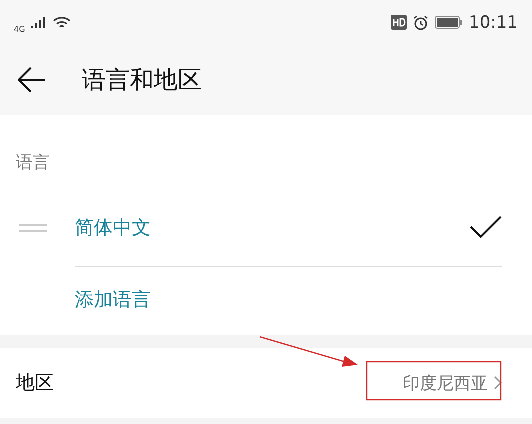 The image size is (532, 424). What do you see at coordinates (272, 228) in the screenshot?
I see `language-item: 简体中文` at bounding box center [272, 228].